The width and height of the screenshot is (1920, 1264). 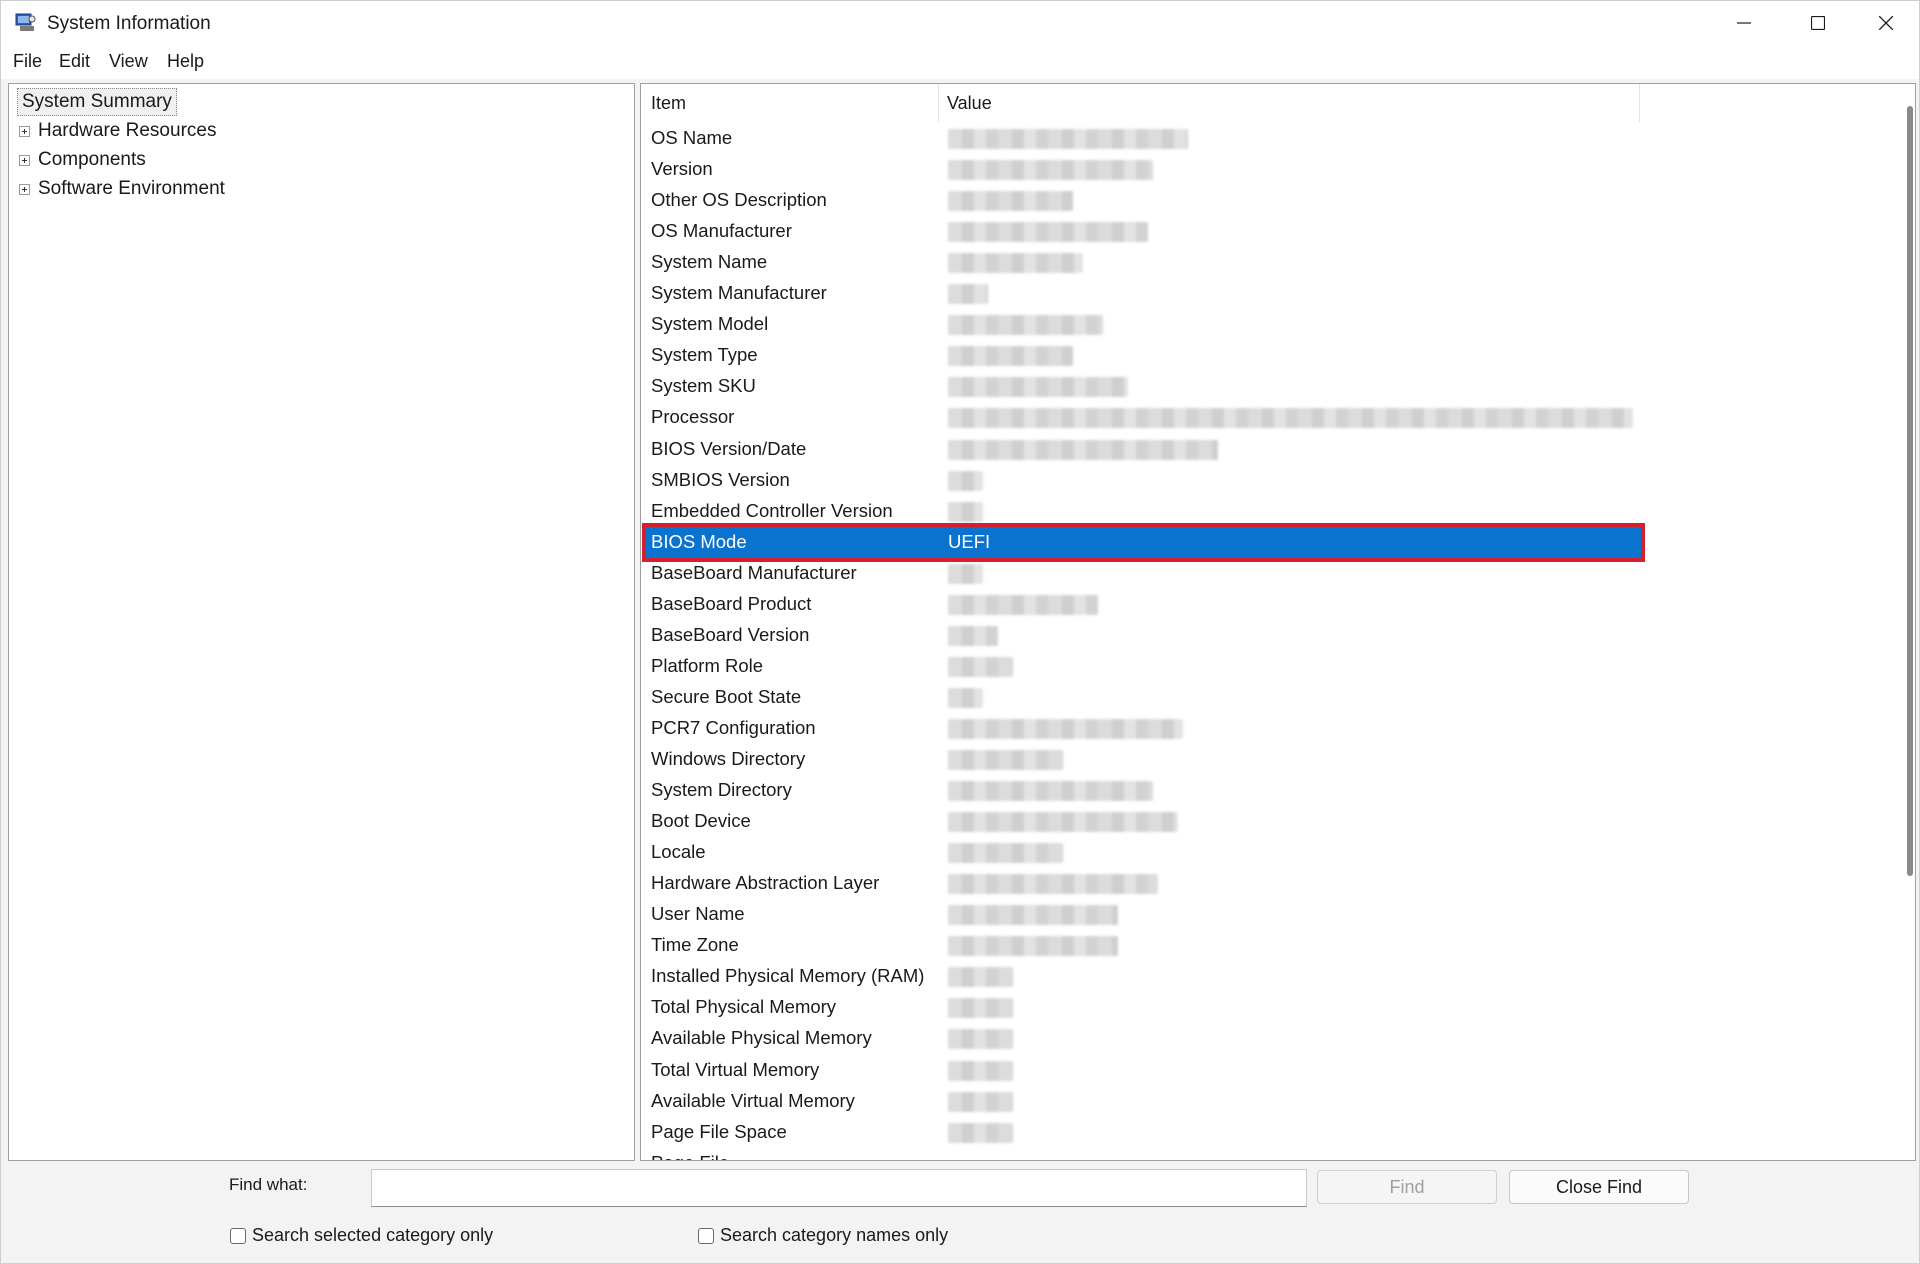 I want to click on table-row: System Model, so click(x=1143, y=324).